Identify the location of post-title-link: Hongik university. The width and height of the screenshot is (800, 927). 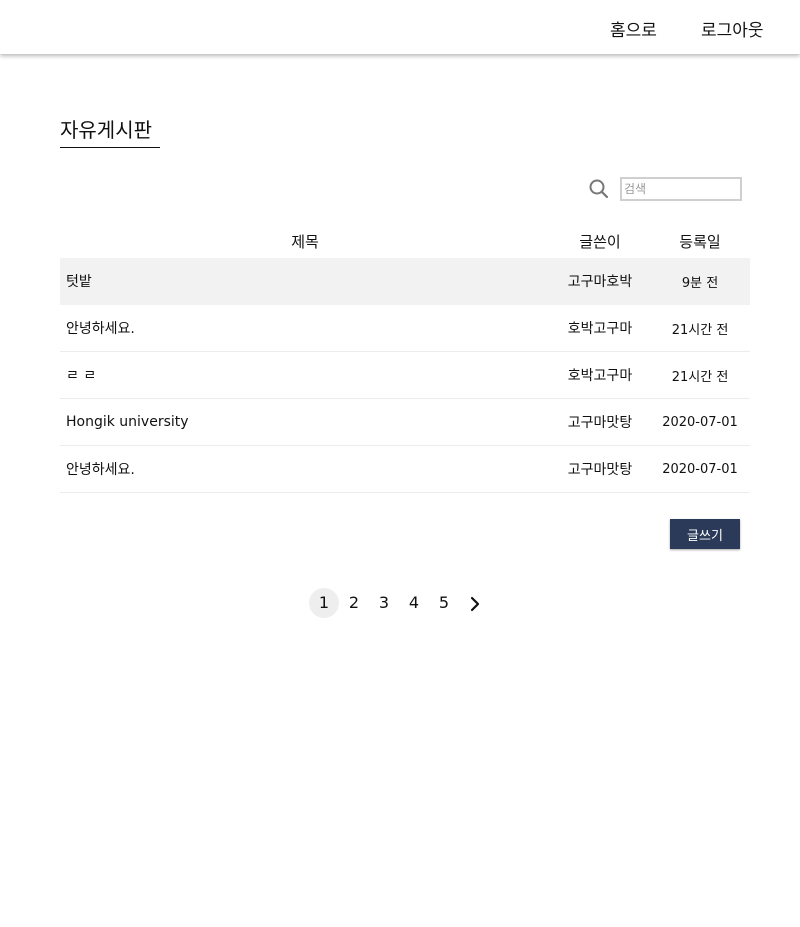
(127, 422).